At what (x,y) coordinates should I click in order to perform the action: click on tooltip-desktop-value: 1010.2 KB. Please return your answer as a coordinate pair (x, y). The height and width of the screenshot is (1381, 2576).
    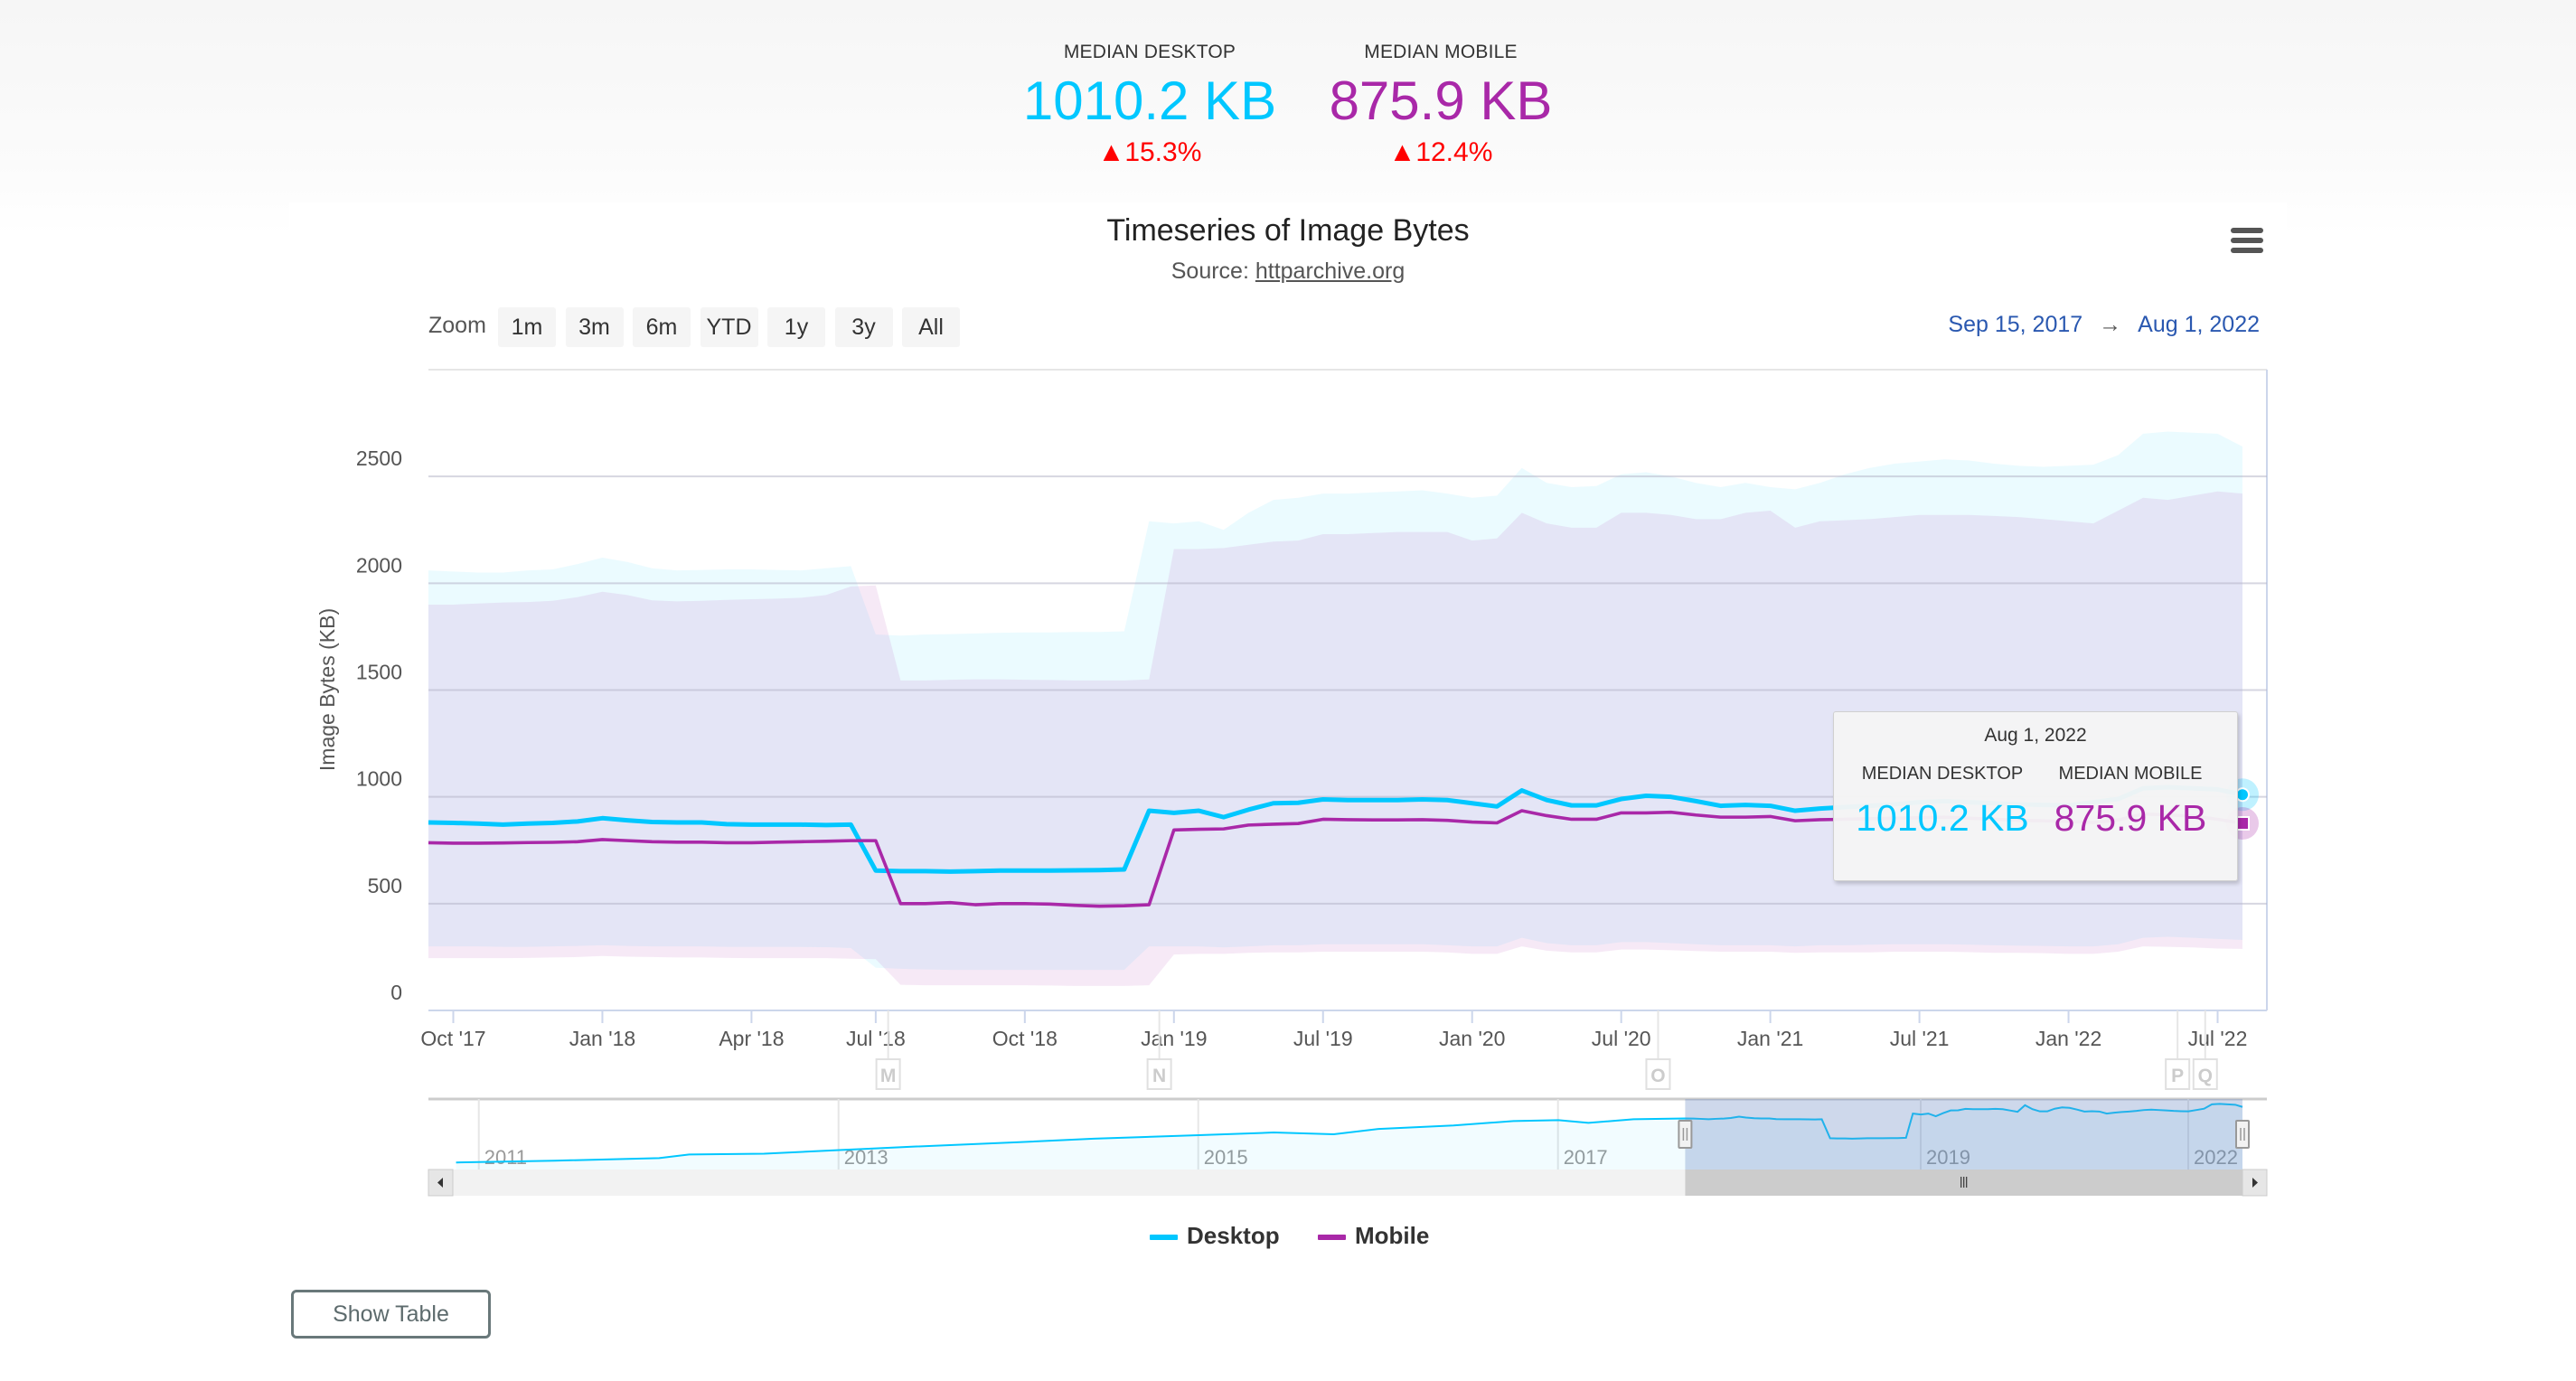
    Looking at the image, I should click on (1942, 818).